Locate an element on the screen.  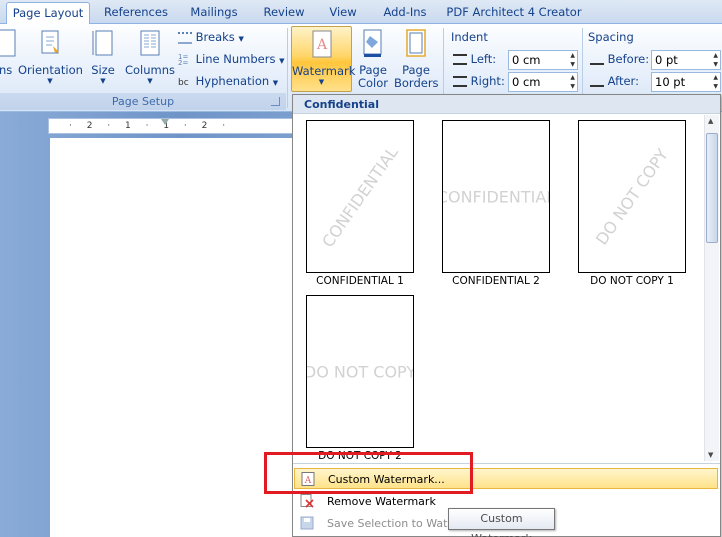
margins-icon is located at coordinates (8, 43).